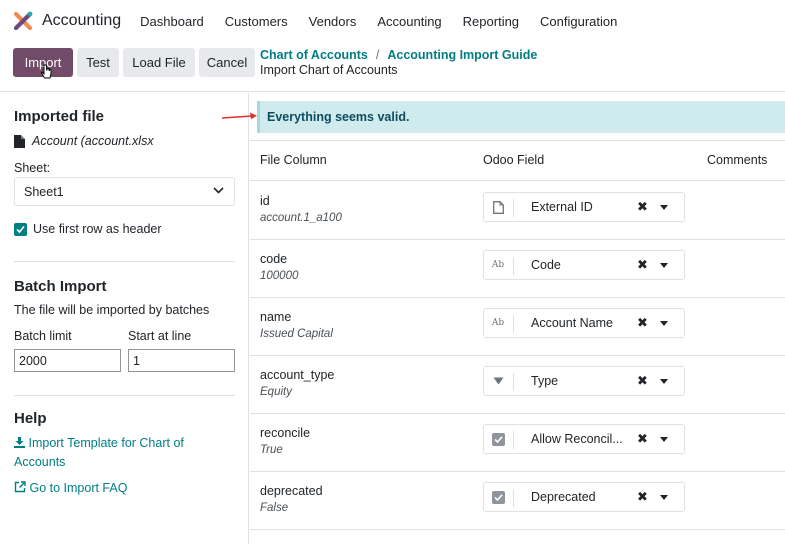 This screenshot has height=544, width=785. I want to click on start-line-label: Start at line, so click(160, 336).